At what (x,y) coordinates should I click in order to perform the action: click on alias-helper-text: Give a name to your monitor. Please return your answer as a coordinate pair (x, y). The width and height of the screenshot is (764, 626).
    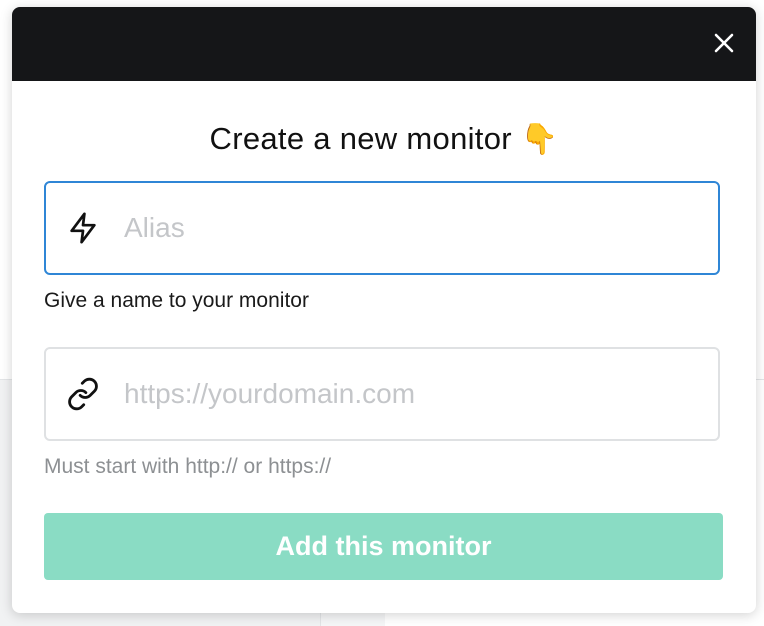
    Looking at the image, I should click on (176, 300).